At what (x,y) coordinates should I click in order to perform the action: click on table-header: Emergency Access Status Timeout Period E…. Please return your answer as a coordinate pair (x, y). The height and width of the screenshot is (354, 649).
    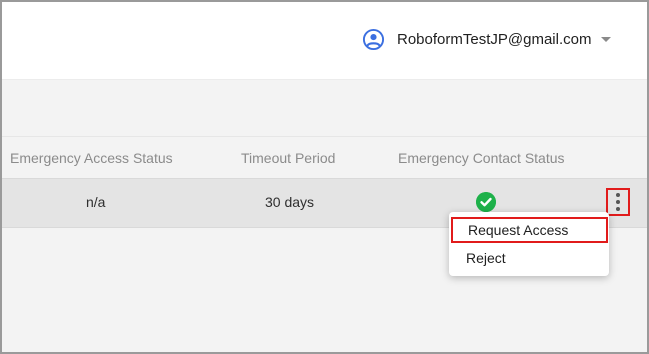
    Looking at the image, I should click on (324, 157).